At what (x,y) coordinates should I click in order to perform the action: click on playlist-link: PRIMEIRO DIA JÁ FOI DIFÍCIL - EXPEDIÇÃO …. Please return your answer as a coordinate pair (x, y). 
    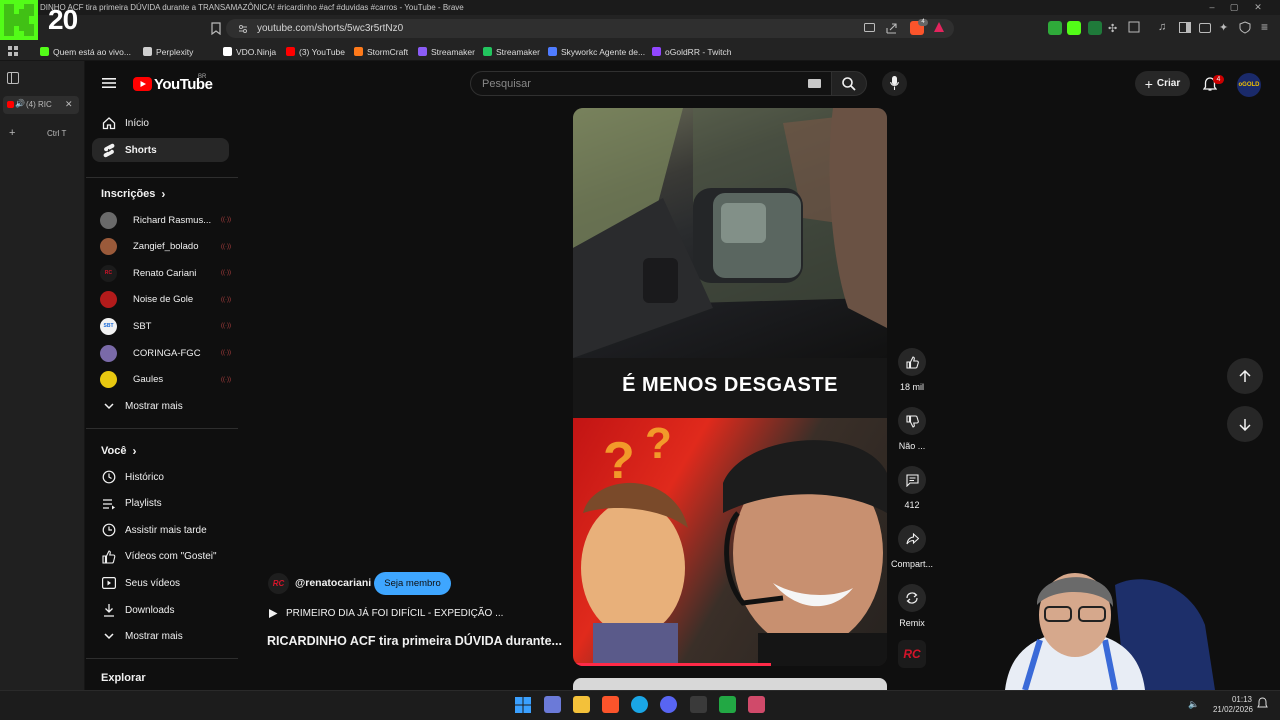
    Looking at the image, I should click on (385, 613).